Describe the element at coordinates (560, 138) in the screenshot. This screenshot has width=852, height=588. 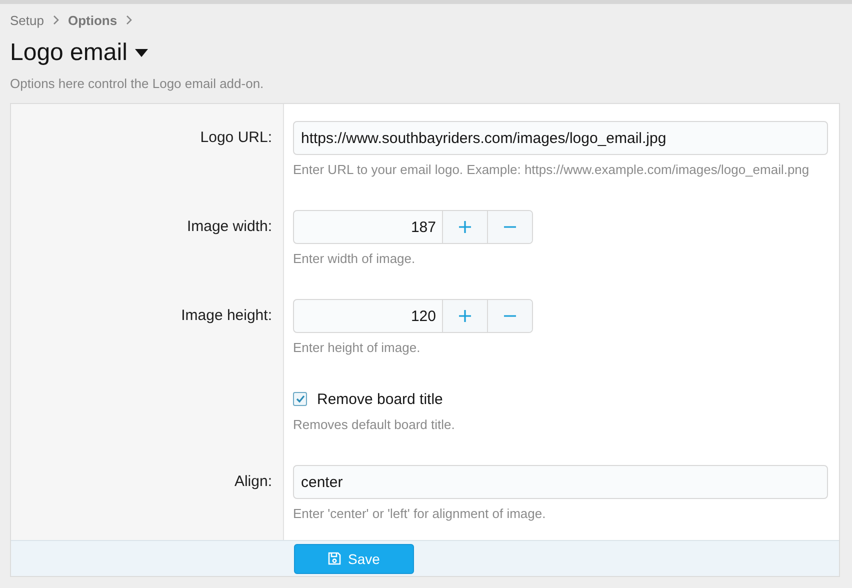
I see `text-input: https://www.southbayriders.com/images/logo_email.jpg` at that location.